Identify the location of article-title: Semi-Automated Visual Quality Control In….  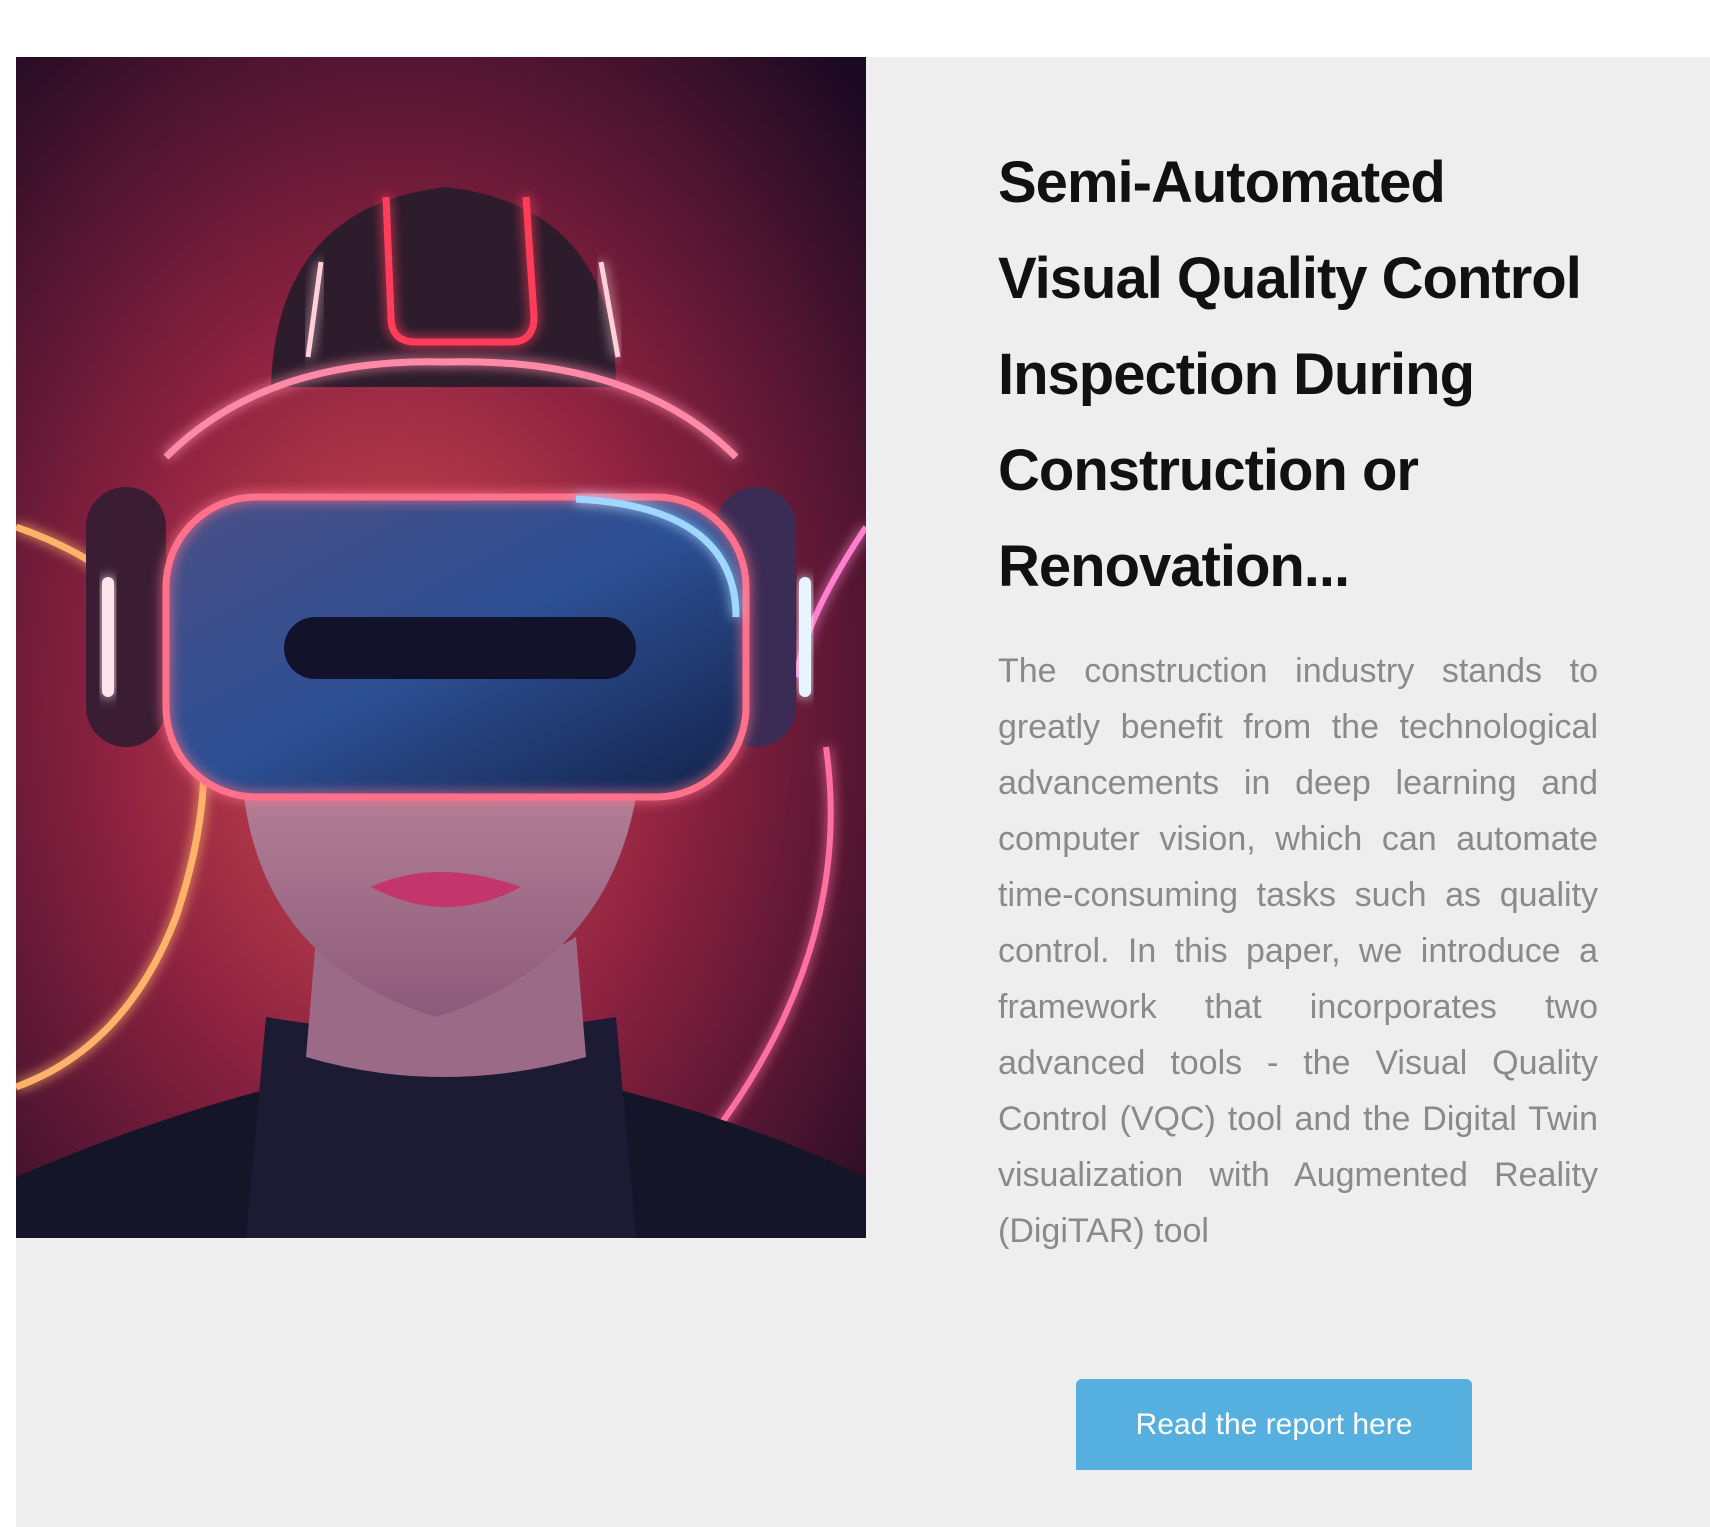
(1290, 374).